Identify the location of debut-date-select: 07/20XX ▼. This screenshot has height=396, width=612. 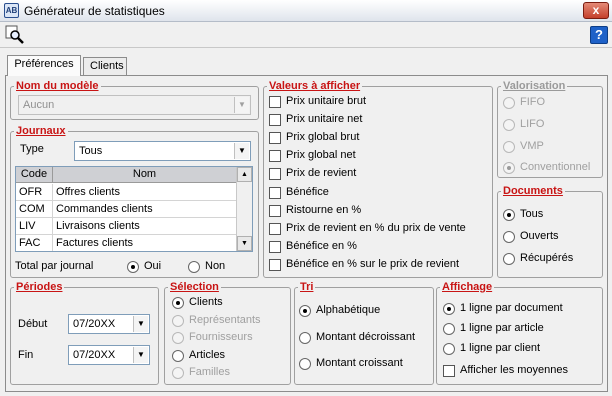
(109, 324).